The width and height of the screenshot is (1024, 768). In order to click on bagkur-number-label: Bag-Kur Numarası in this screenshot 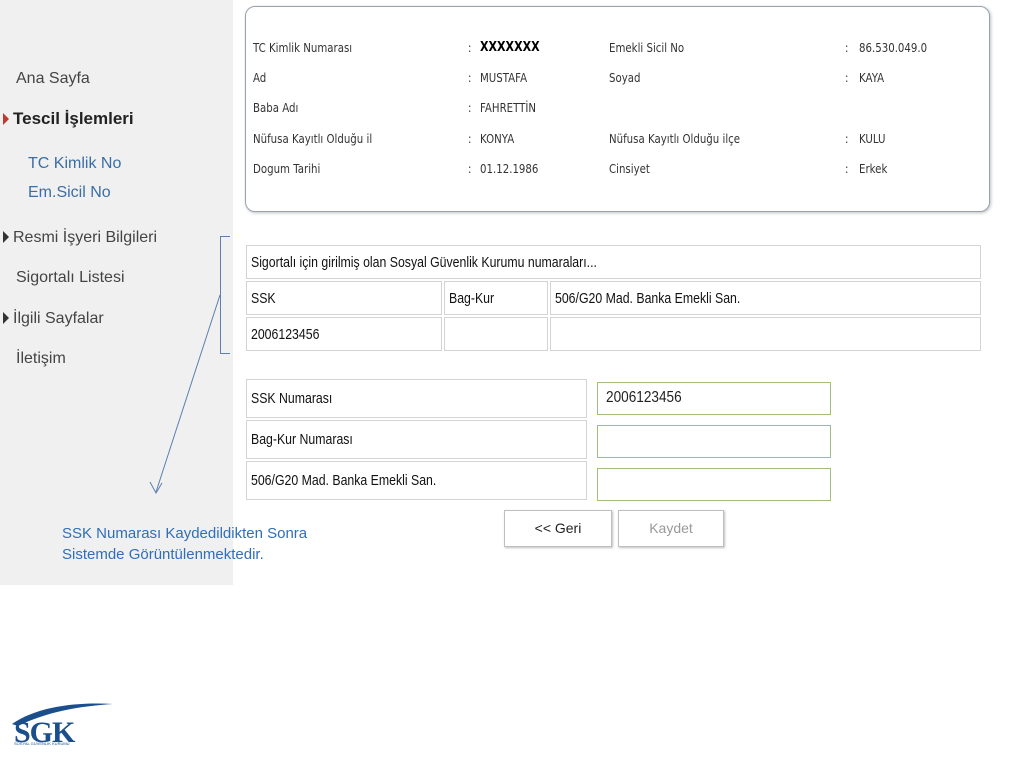, I will do `click(416, 439)`.